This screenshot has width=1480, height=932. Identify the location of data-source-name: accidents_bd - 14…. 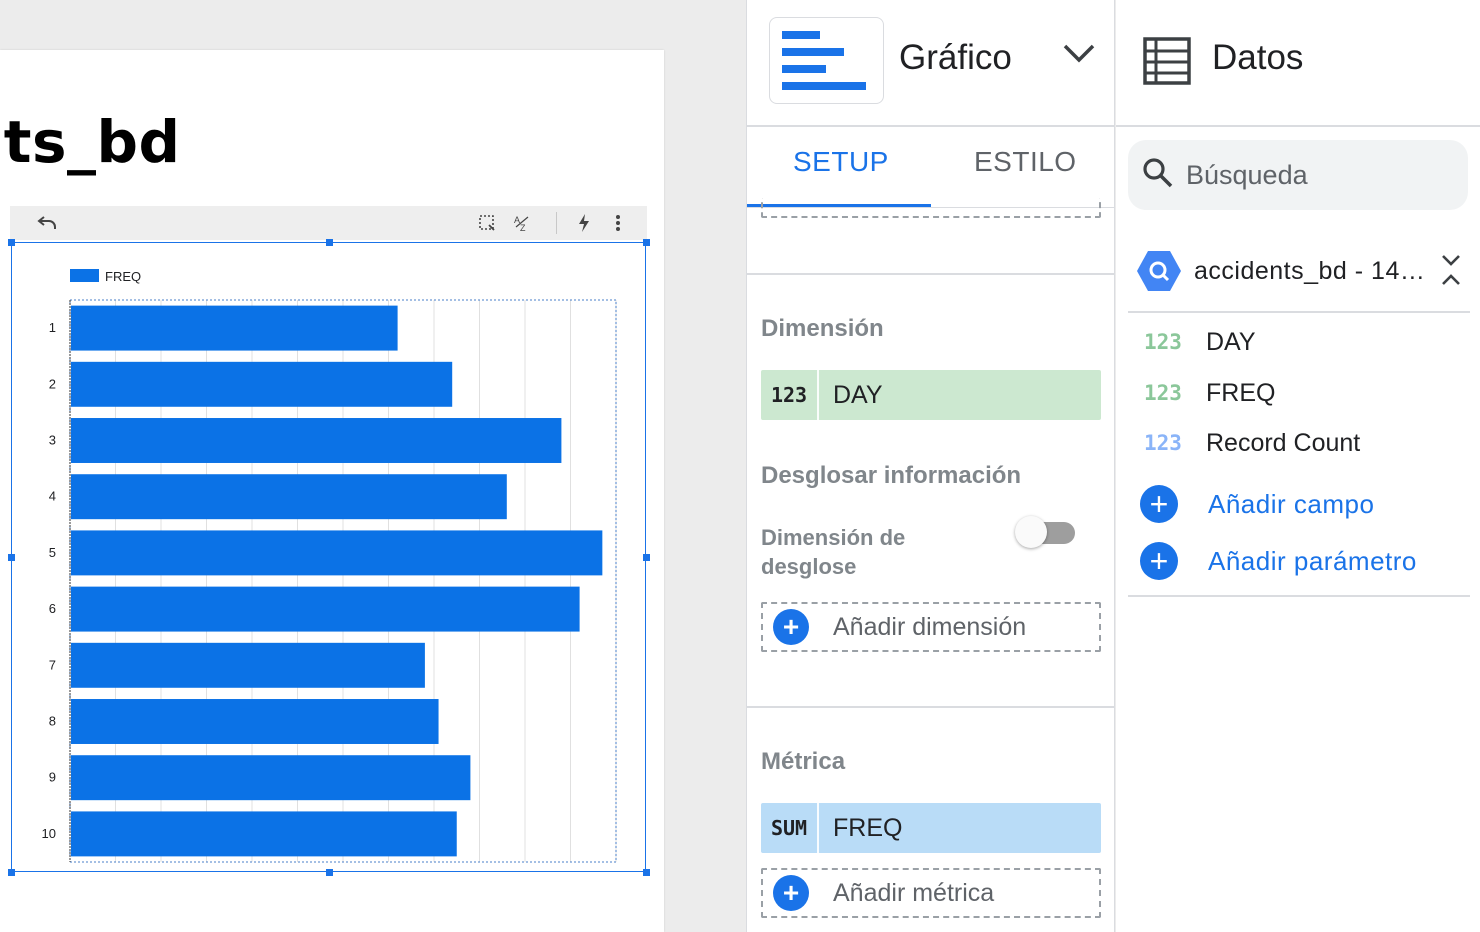
(1310, 270).